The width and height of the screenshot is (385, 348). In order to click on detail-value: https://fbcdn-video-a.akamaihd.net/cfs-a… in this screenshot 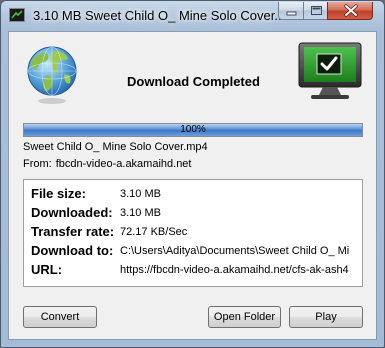, I will do `click(234, 270)`.